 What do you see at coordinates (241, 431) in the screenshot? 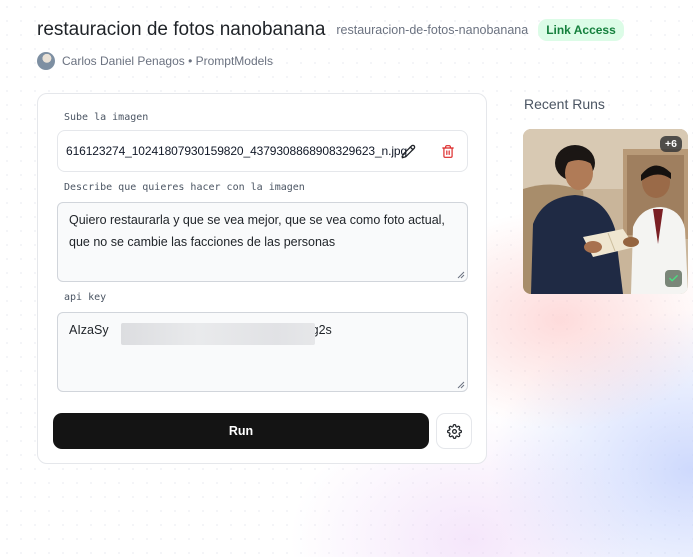
I see `run-button: Run` at bounding box center [241, 431].